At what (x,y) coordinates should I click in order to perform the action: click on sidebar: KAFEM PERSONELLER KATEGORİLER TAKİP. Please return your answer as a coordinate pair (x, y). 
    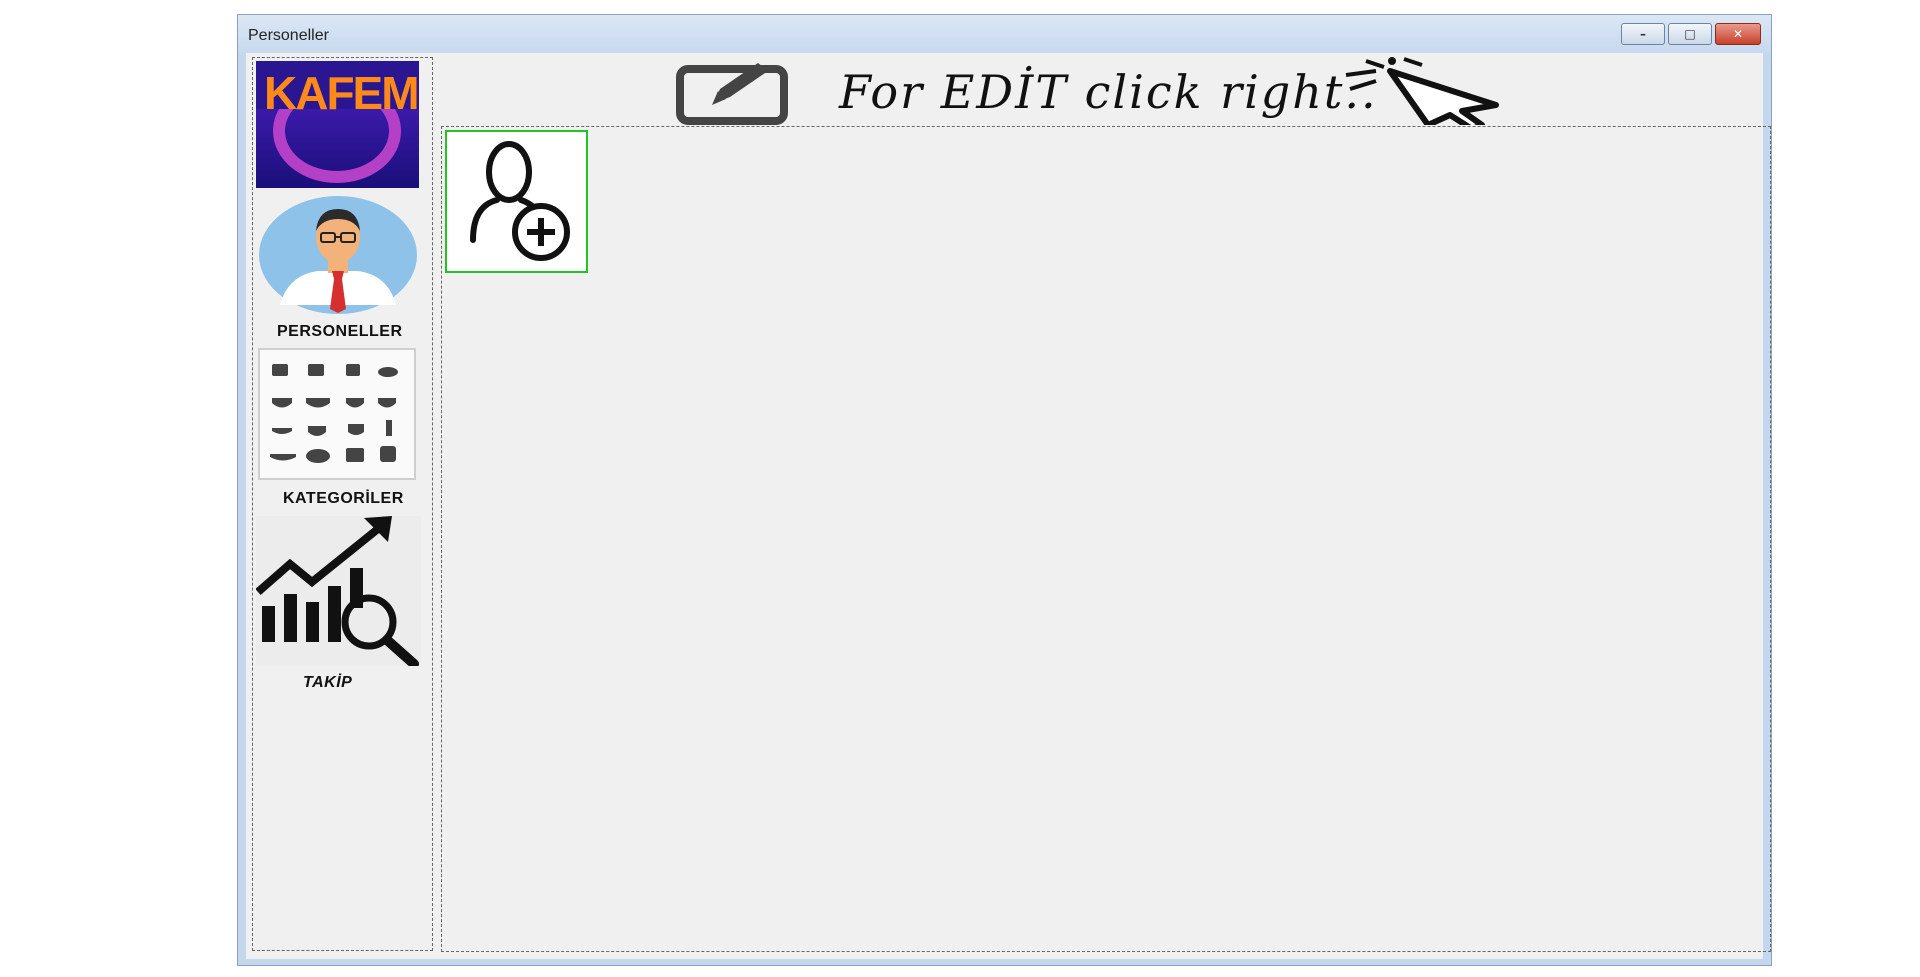
    Looking at the image, I should click on (342, 504).